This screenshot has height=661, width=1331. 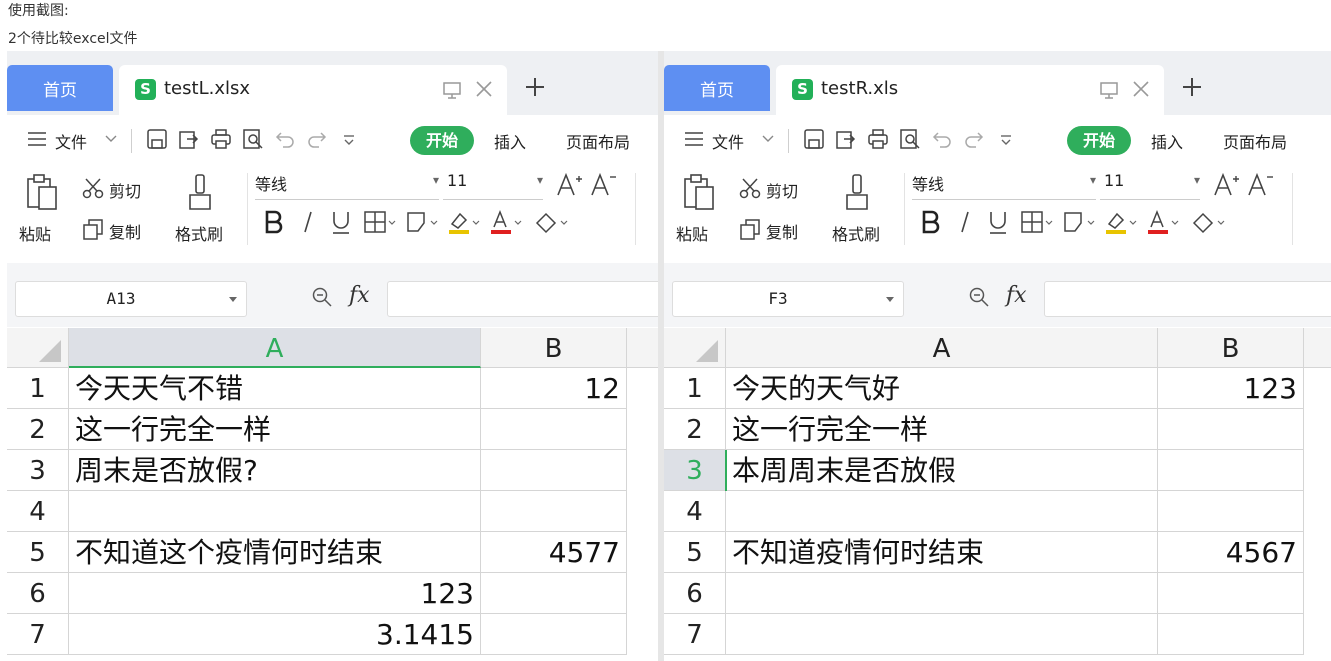 I want to click on column-header-a: A, so click(x=275, y=348).